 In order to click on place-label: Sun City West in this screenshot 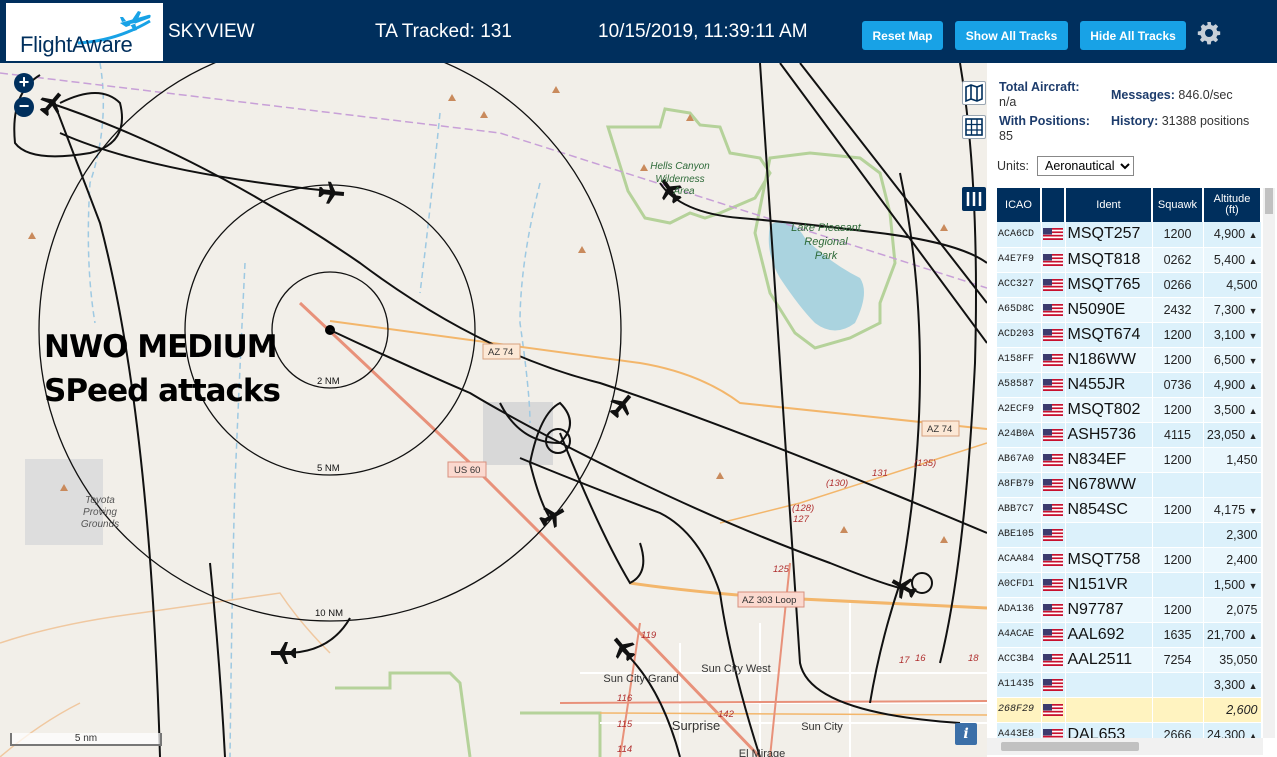, I will do `click(736, 669)`.